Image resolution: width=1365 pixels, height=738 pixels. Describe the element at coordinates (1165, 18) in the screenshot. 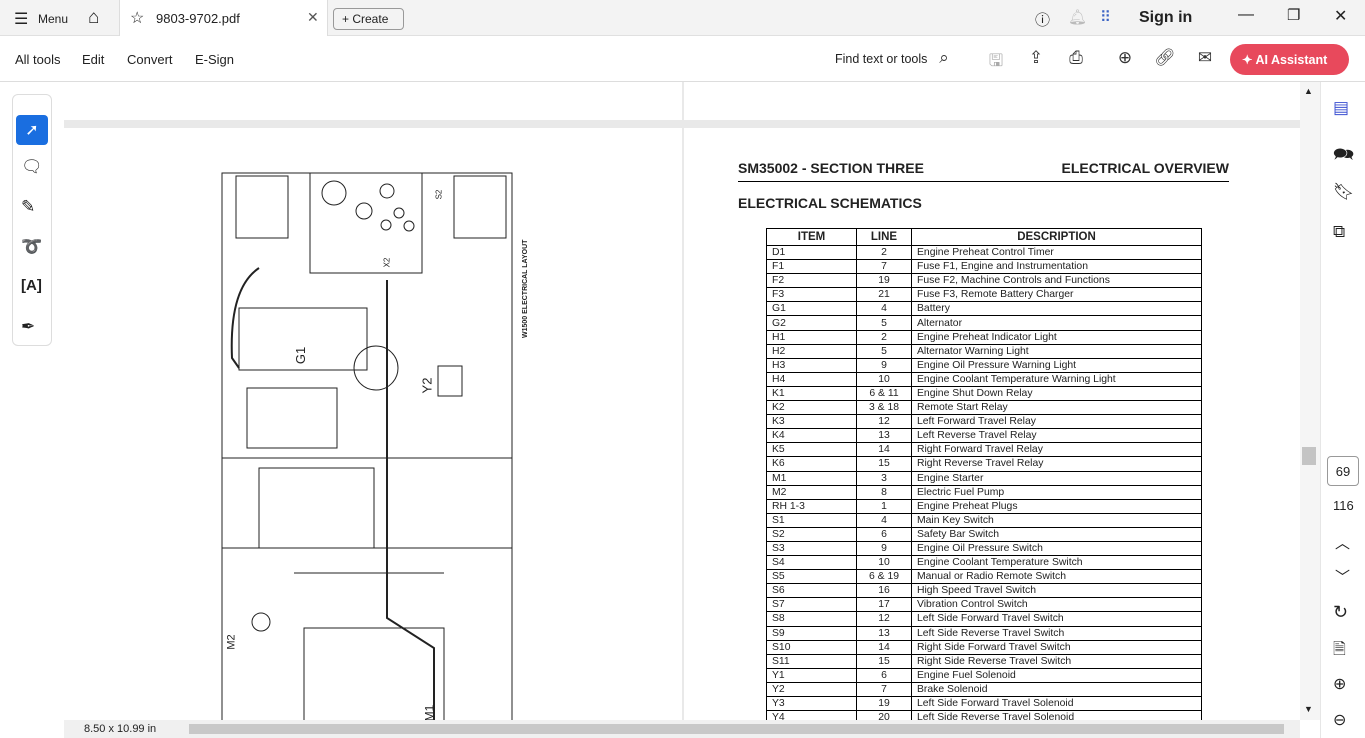

I see `sign-in-button: Sign in` at that location.